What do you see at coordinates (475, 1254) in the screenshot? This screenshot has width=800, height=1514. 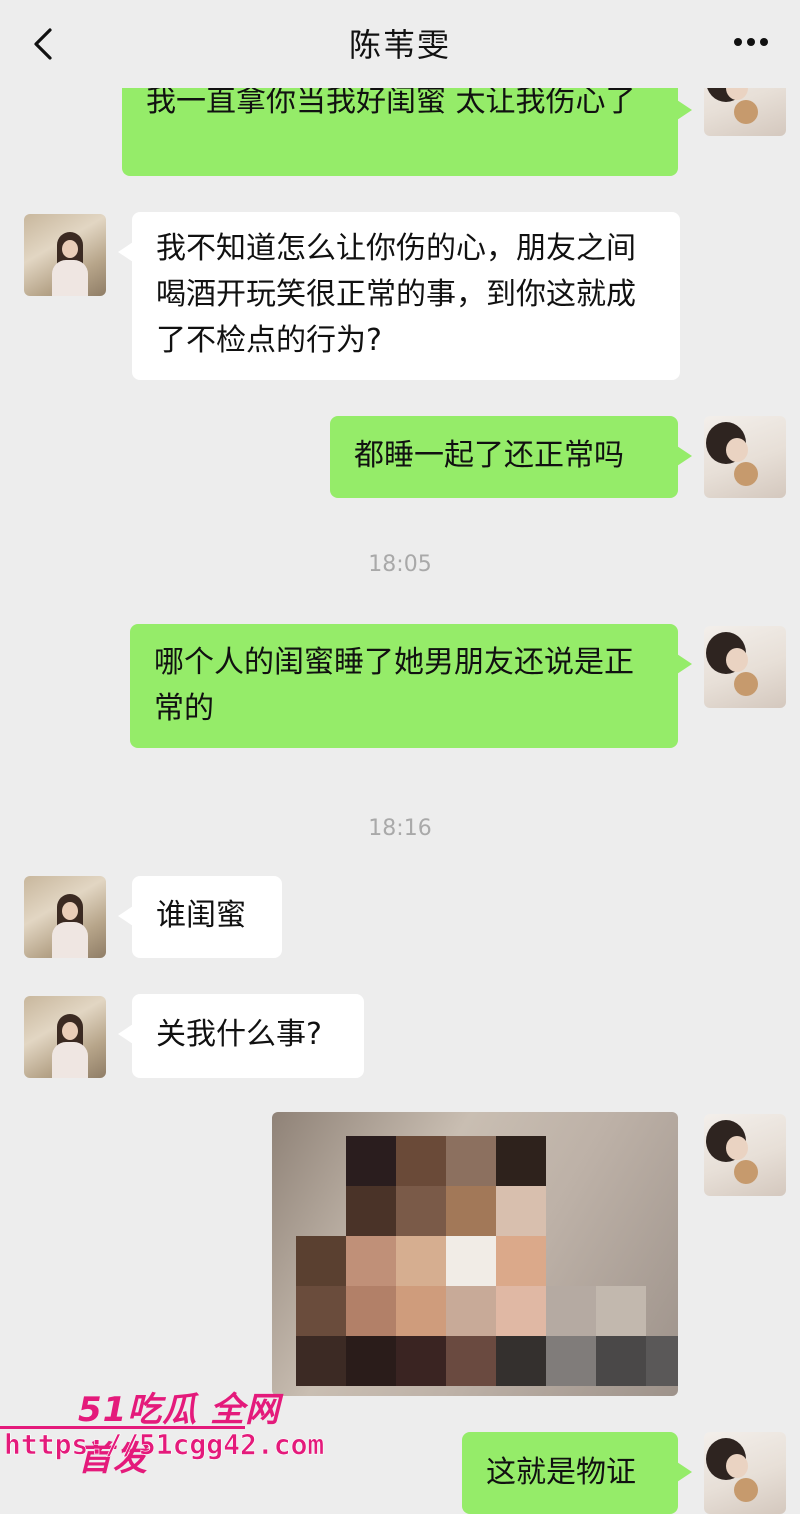 I see `image-message-pixelated` at bounding box center [475, 1254].